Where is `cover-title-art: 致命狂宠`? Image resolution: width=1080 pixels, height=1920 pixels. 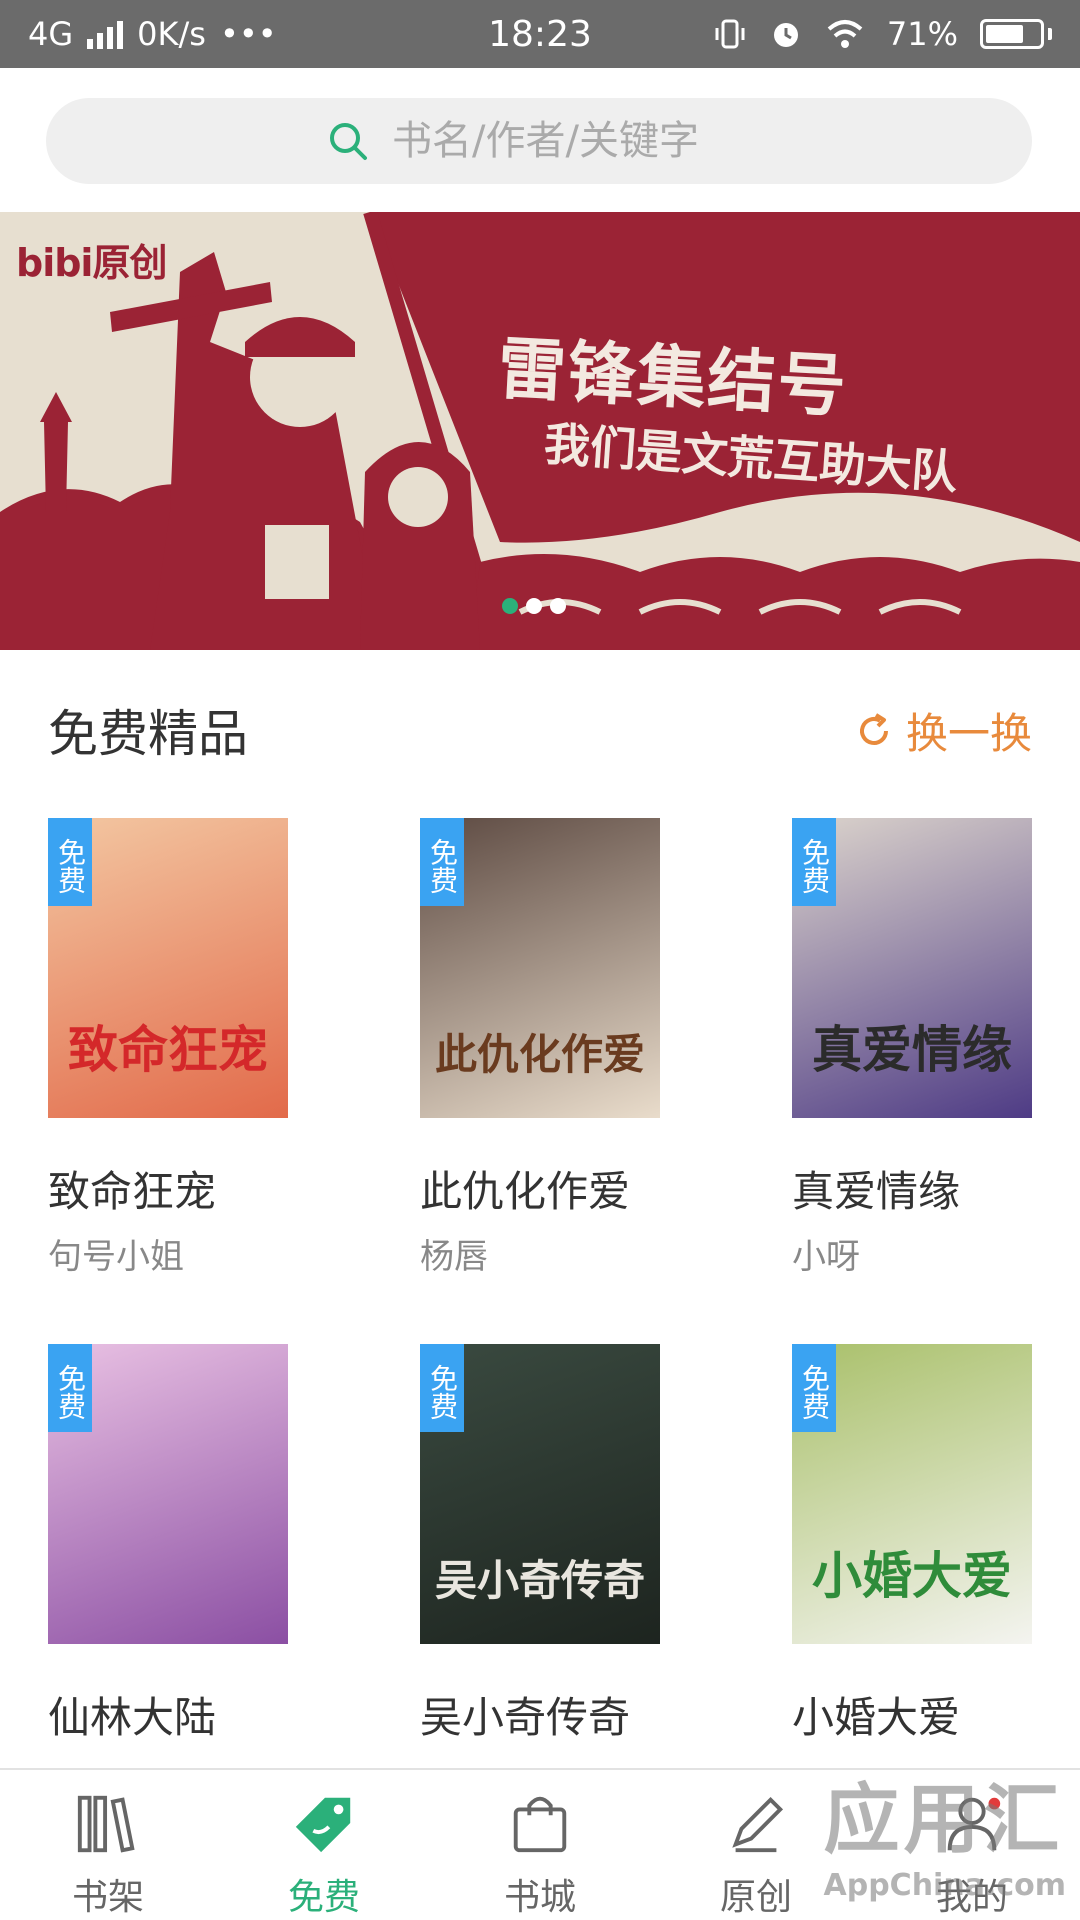
cover-title-art: 致命狂宠 is located at coordinates (168, 1049).